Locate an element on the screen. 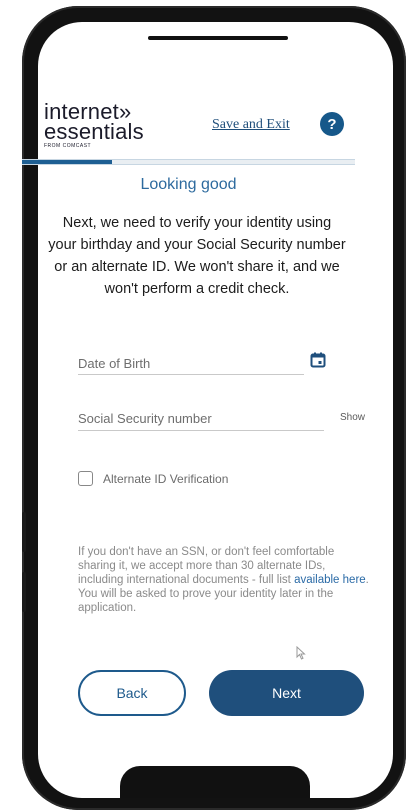 The height and width of the screenshot is (812, 407). save-and-exit-link: Save and Exit is located at coordinates (251, 125).